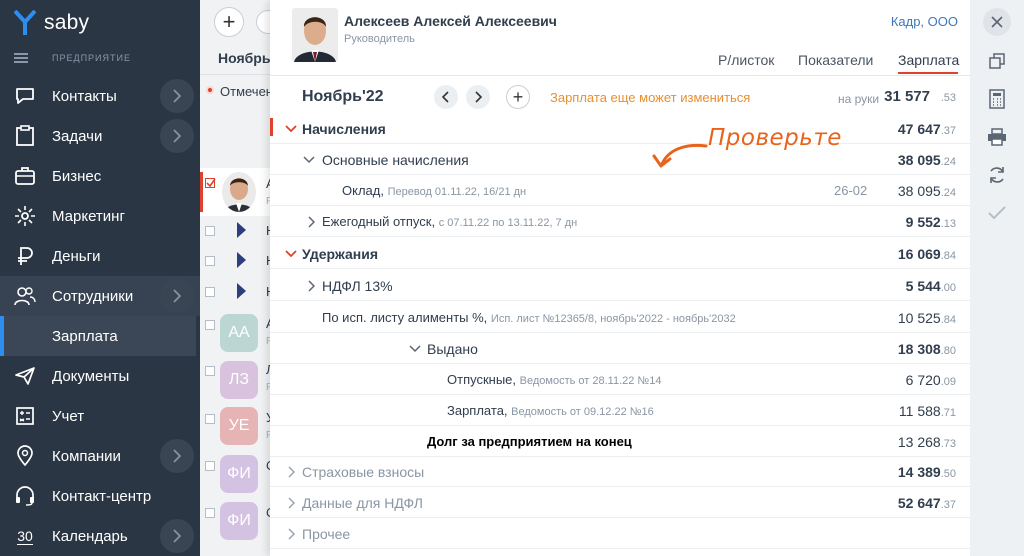 The width and height of the screenshot is (1024, 556). What do you see at coordinates (620, 128) in the screenshot?
I see `row-accruals: Начисления 47 647.37` at bounding box center [620, 128].